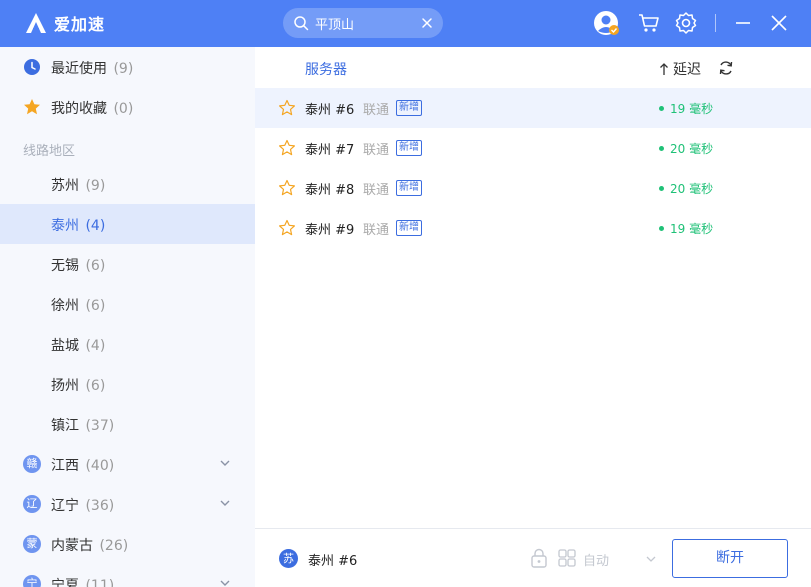  I want to click on server-name: 泰州 #9, so click(330, 230).